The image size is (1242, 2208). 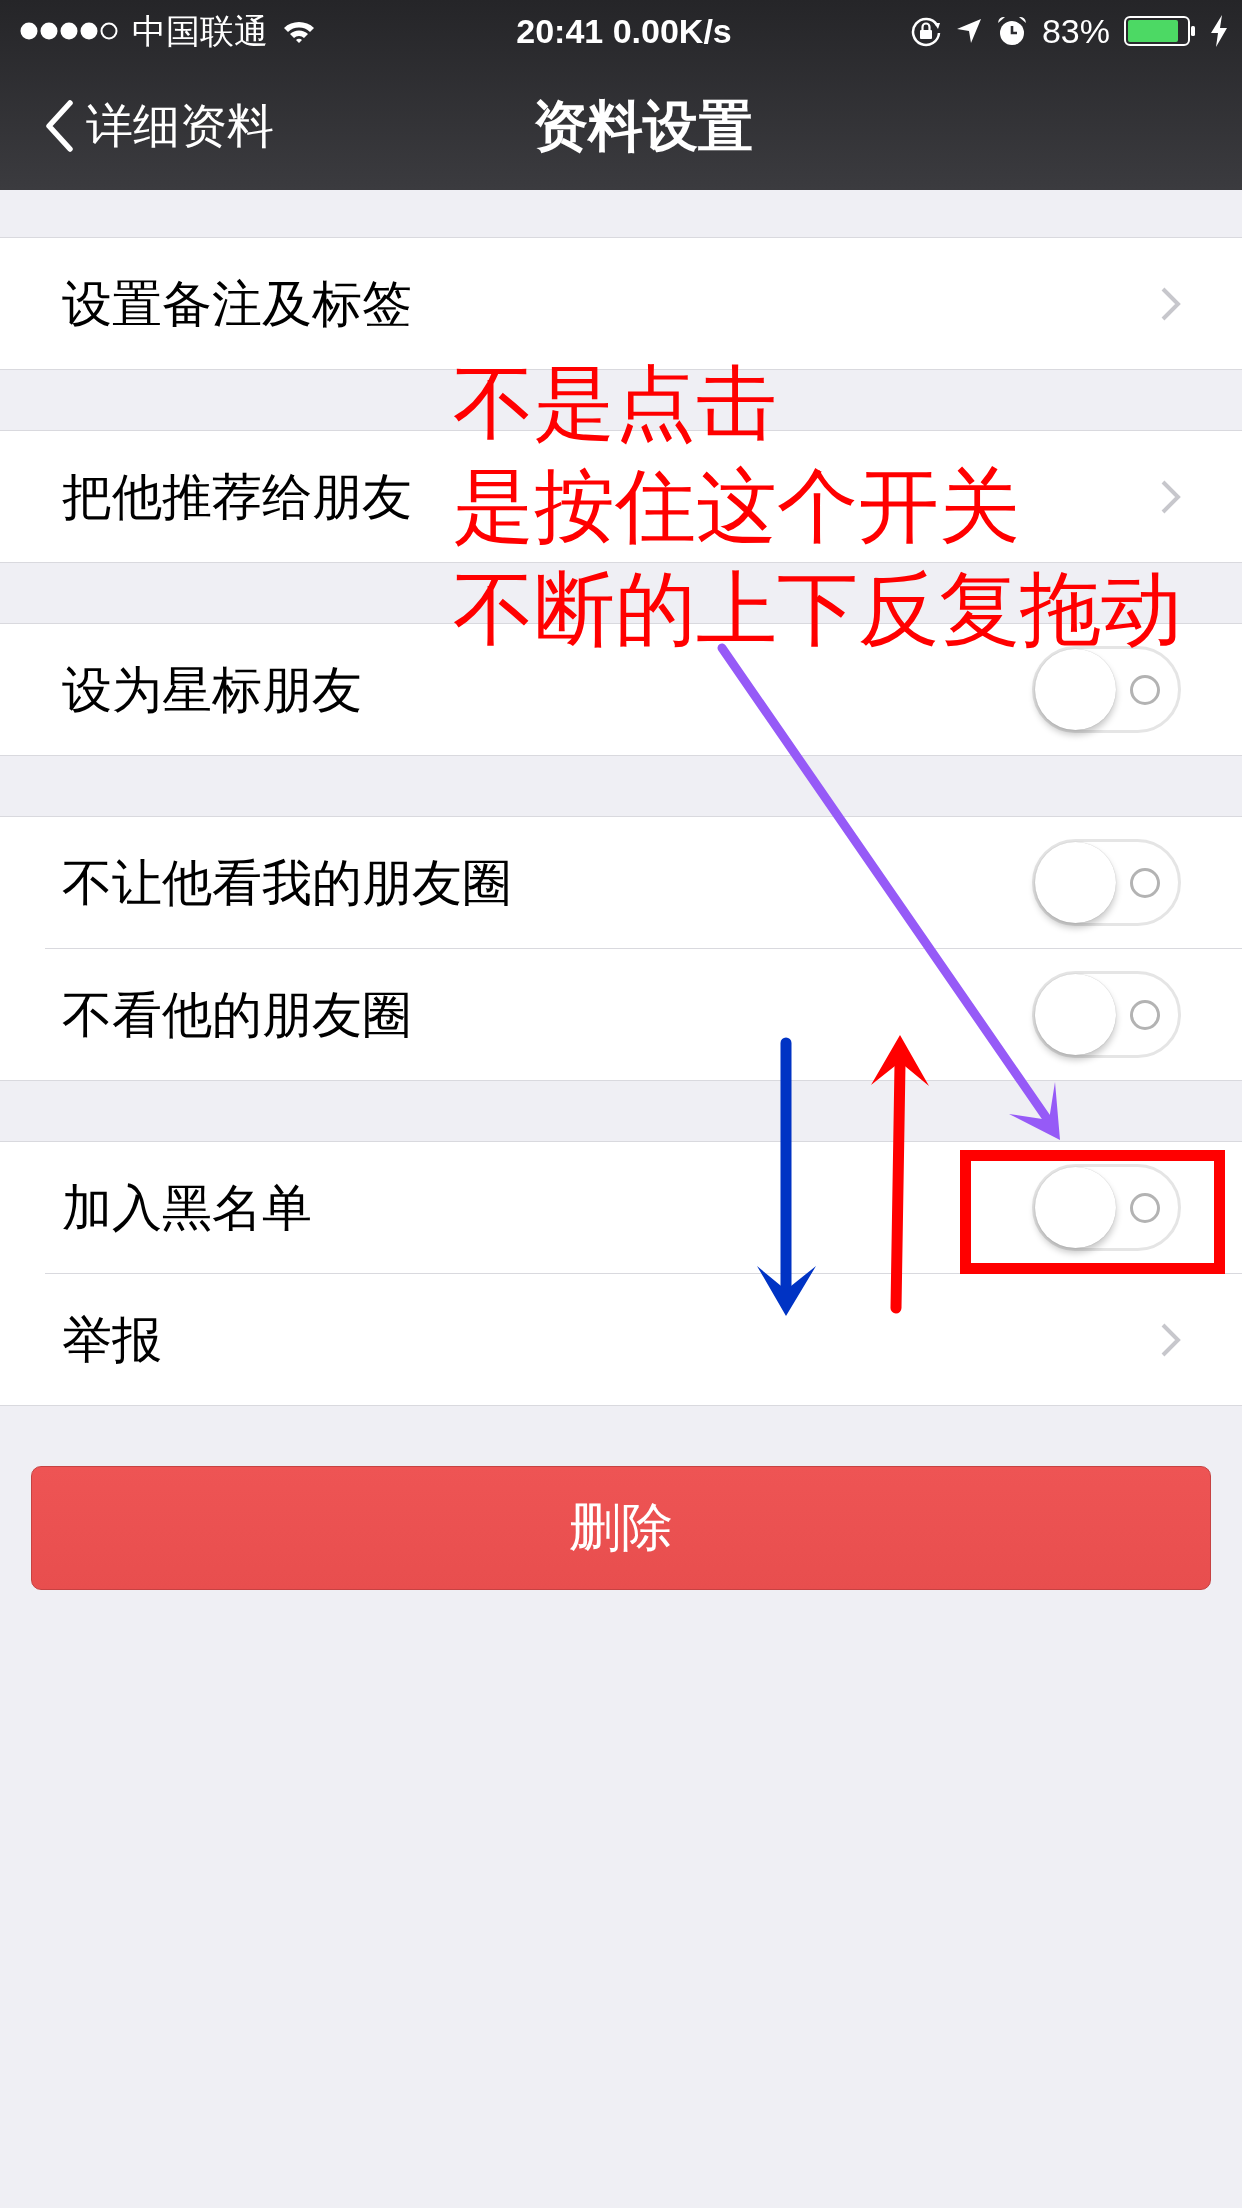 What do you see at coordinates (237, 303) in the screenshot?
I see `row-label: 设置备注及标签` at bounding box center [237, 303].